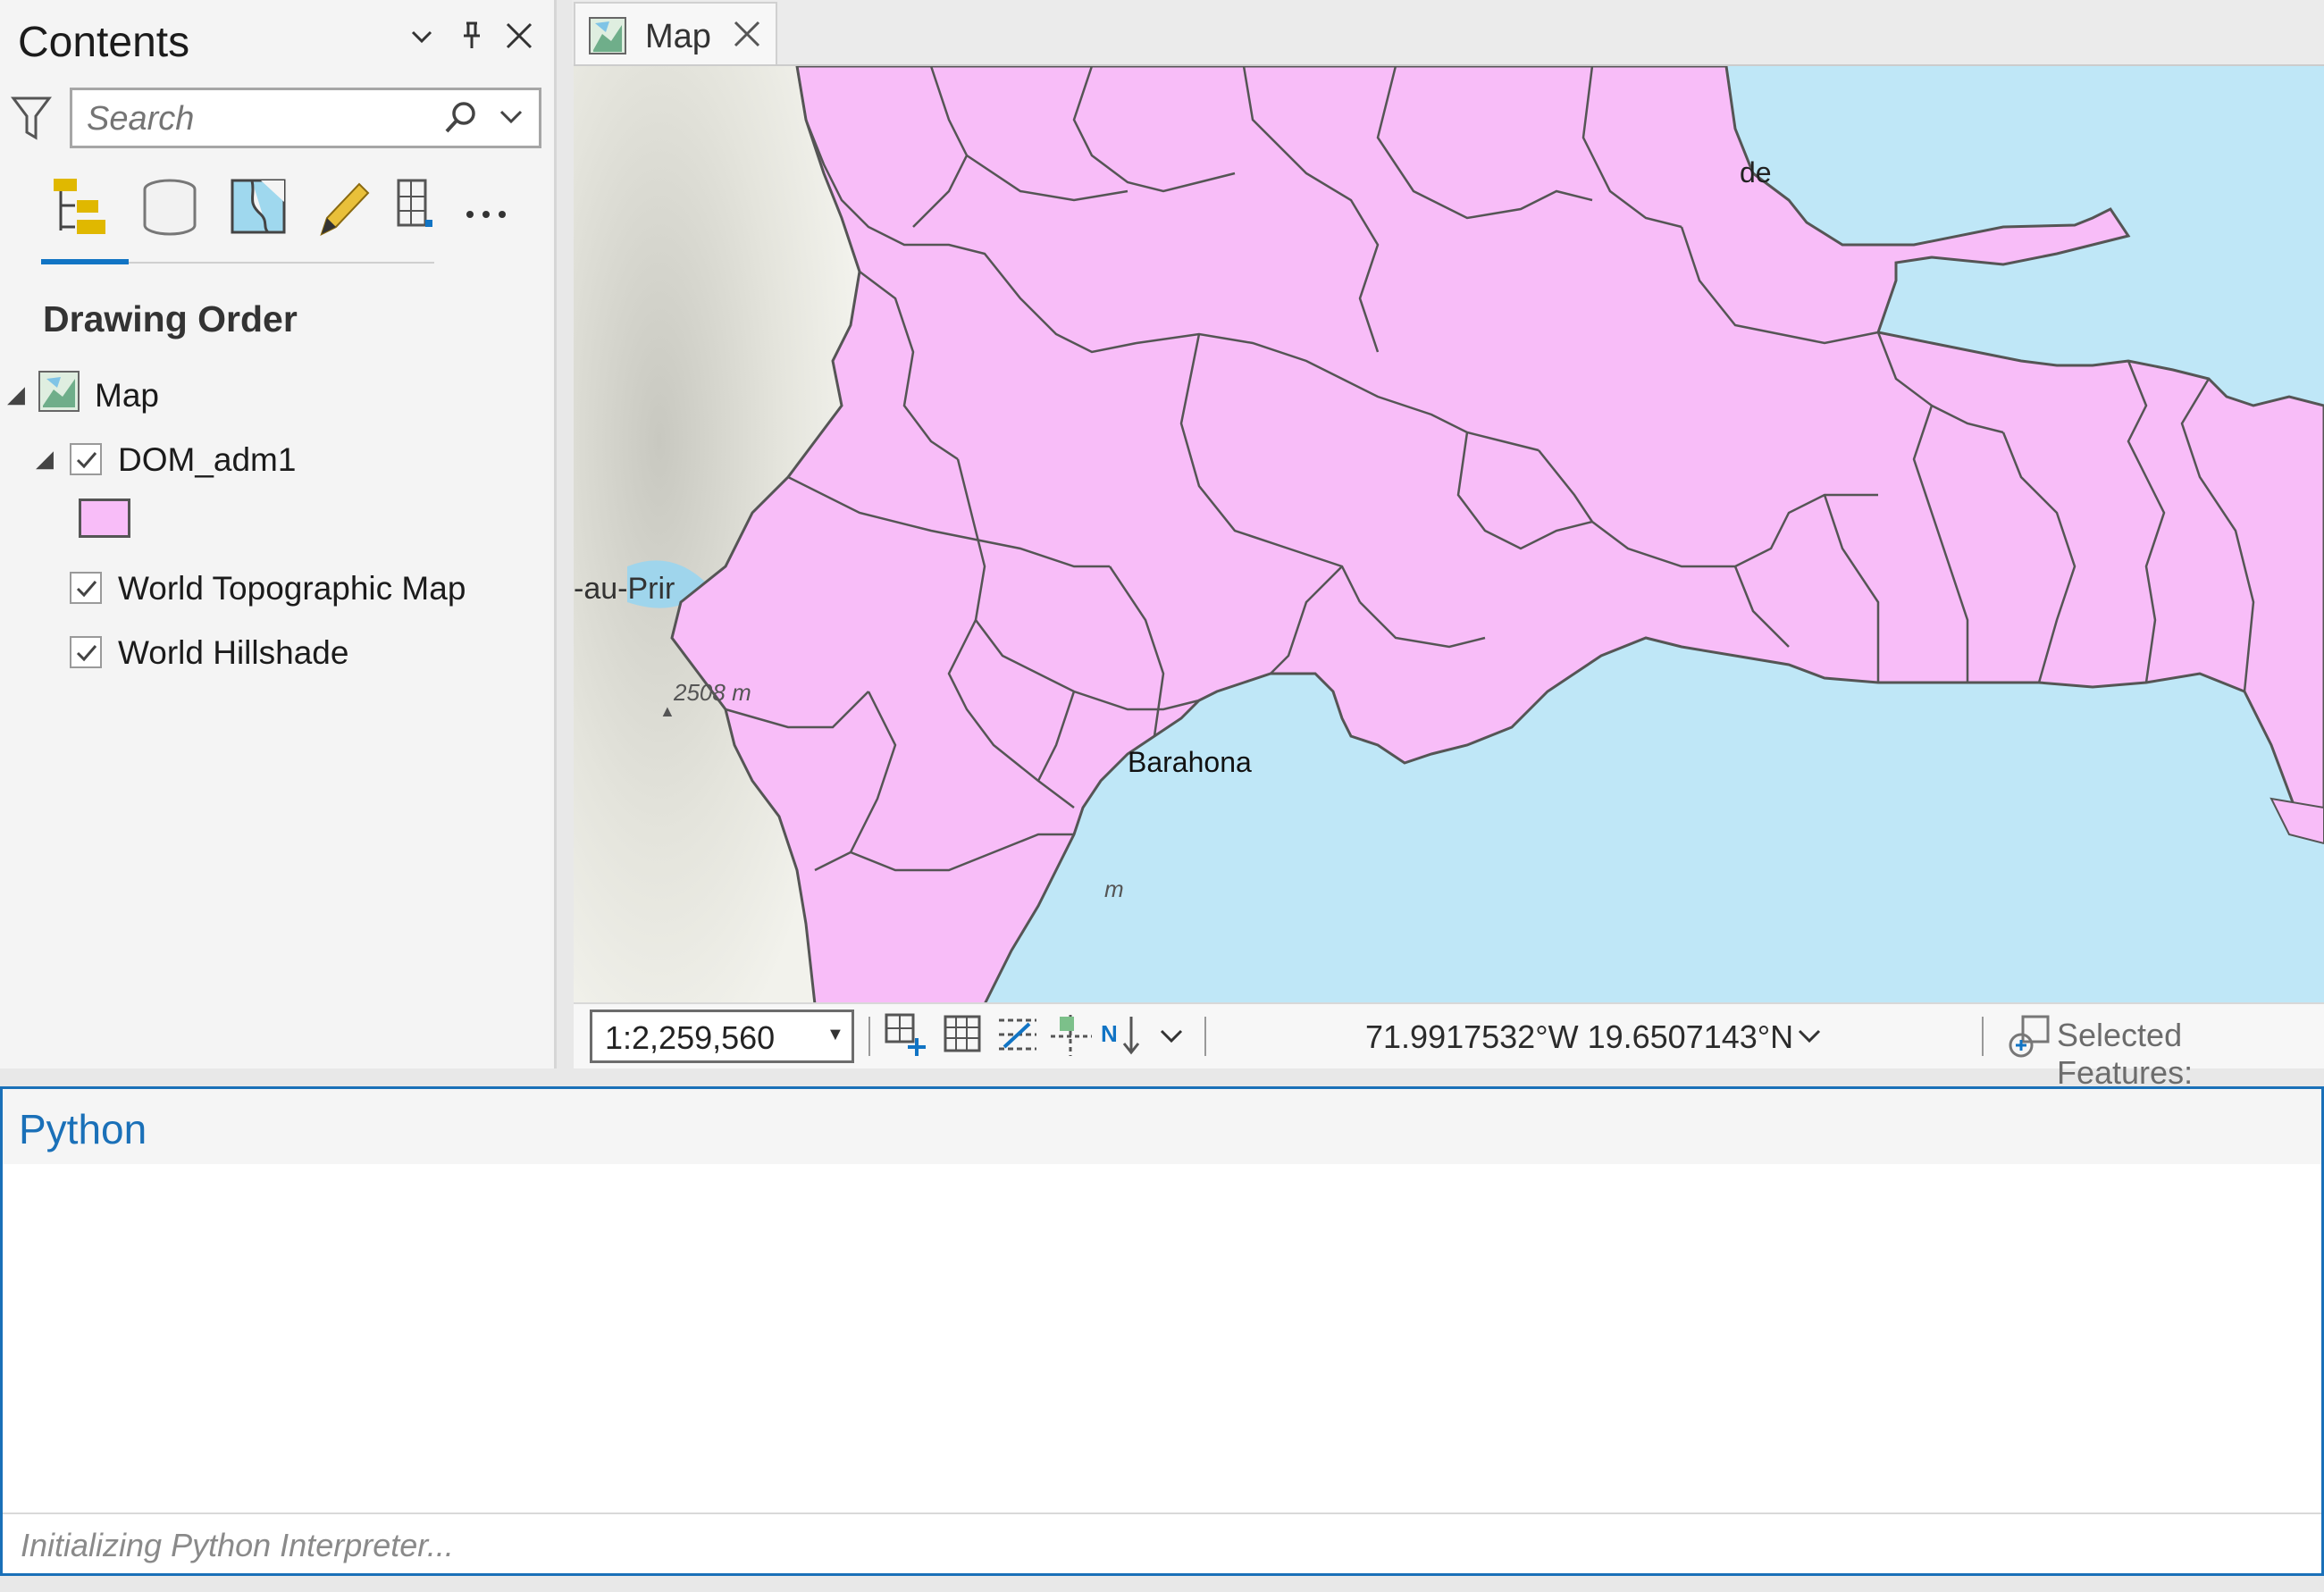 This screenshot has height=1592, width=2324. Describe the element at coordinates (1190, 762) in the screenshot. I see `map-label-city: Barahona` at that location.